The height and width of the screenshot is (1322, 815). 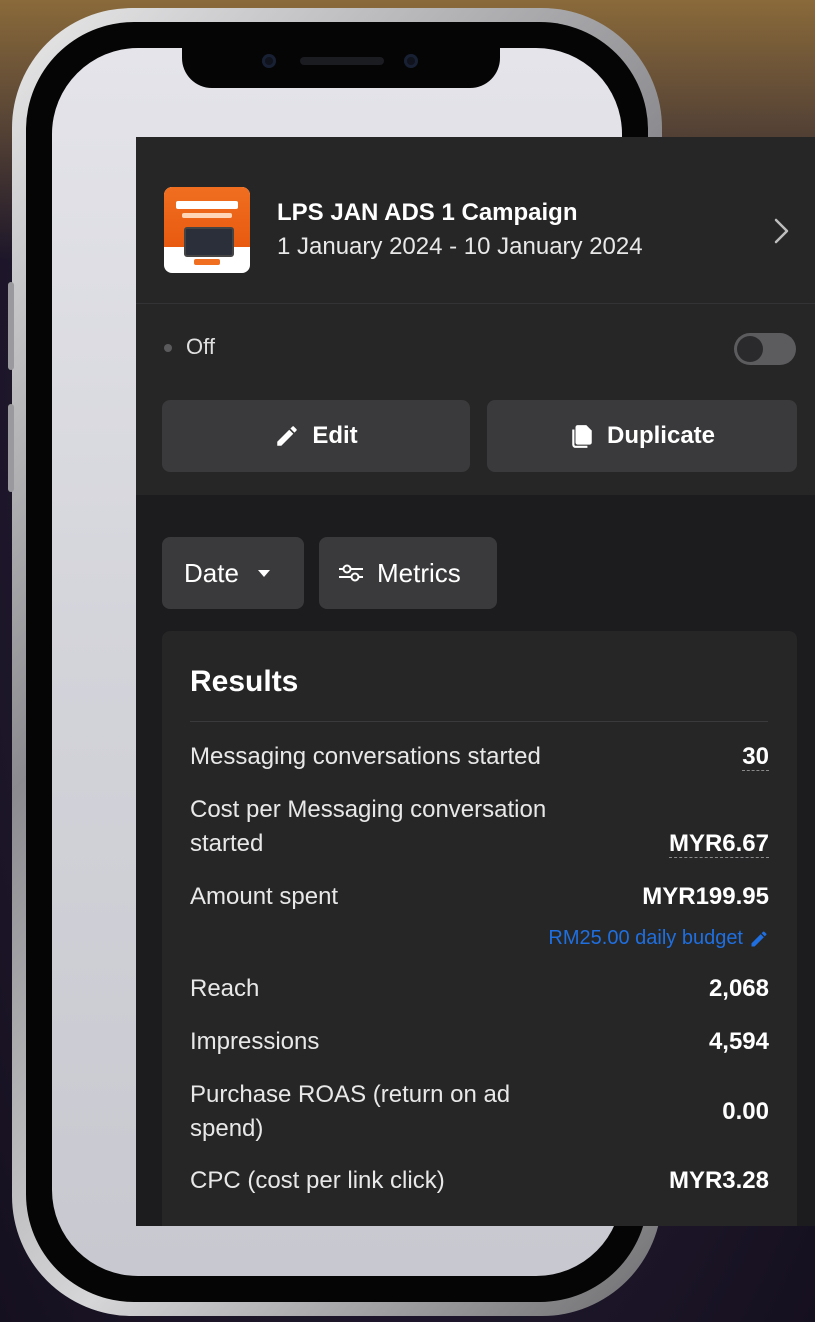 I want to click on campaign-thumbnail, so click(x=207, y=230).